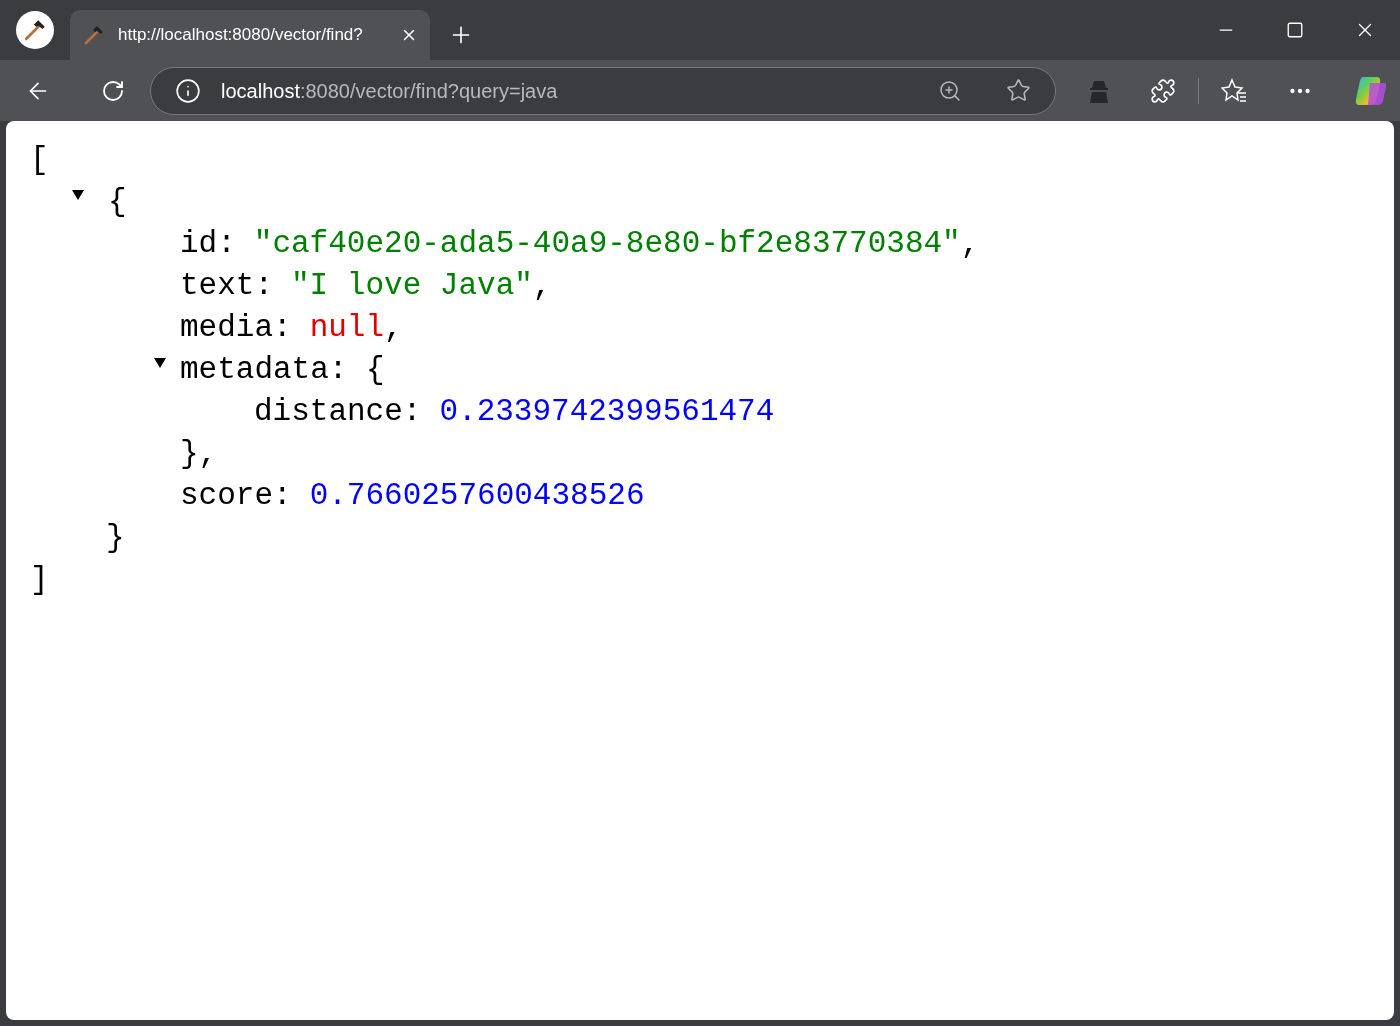  What do you see at coordinates (199, 453) in the screenshot?
I see `json-bracket: },` at bounding box center [199, 453].